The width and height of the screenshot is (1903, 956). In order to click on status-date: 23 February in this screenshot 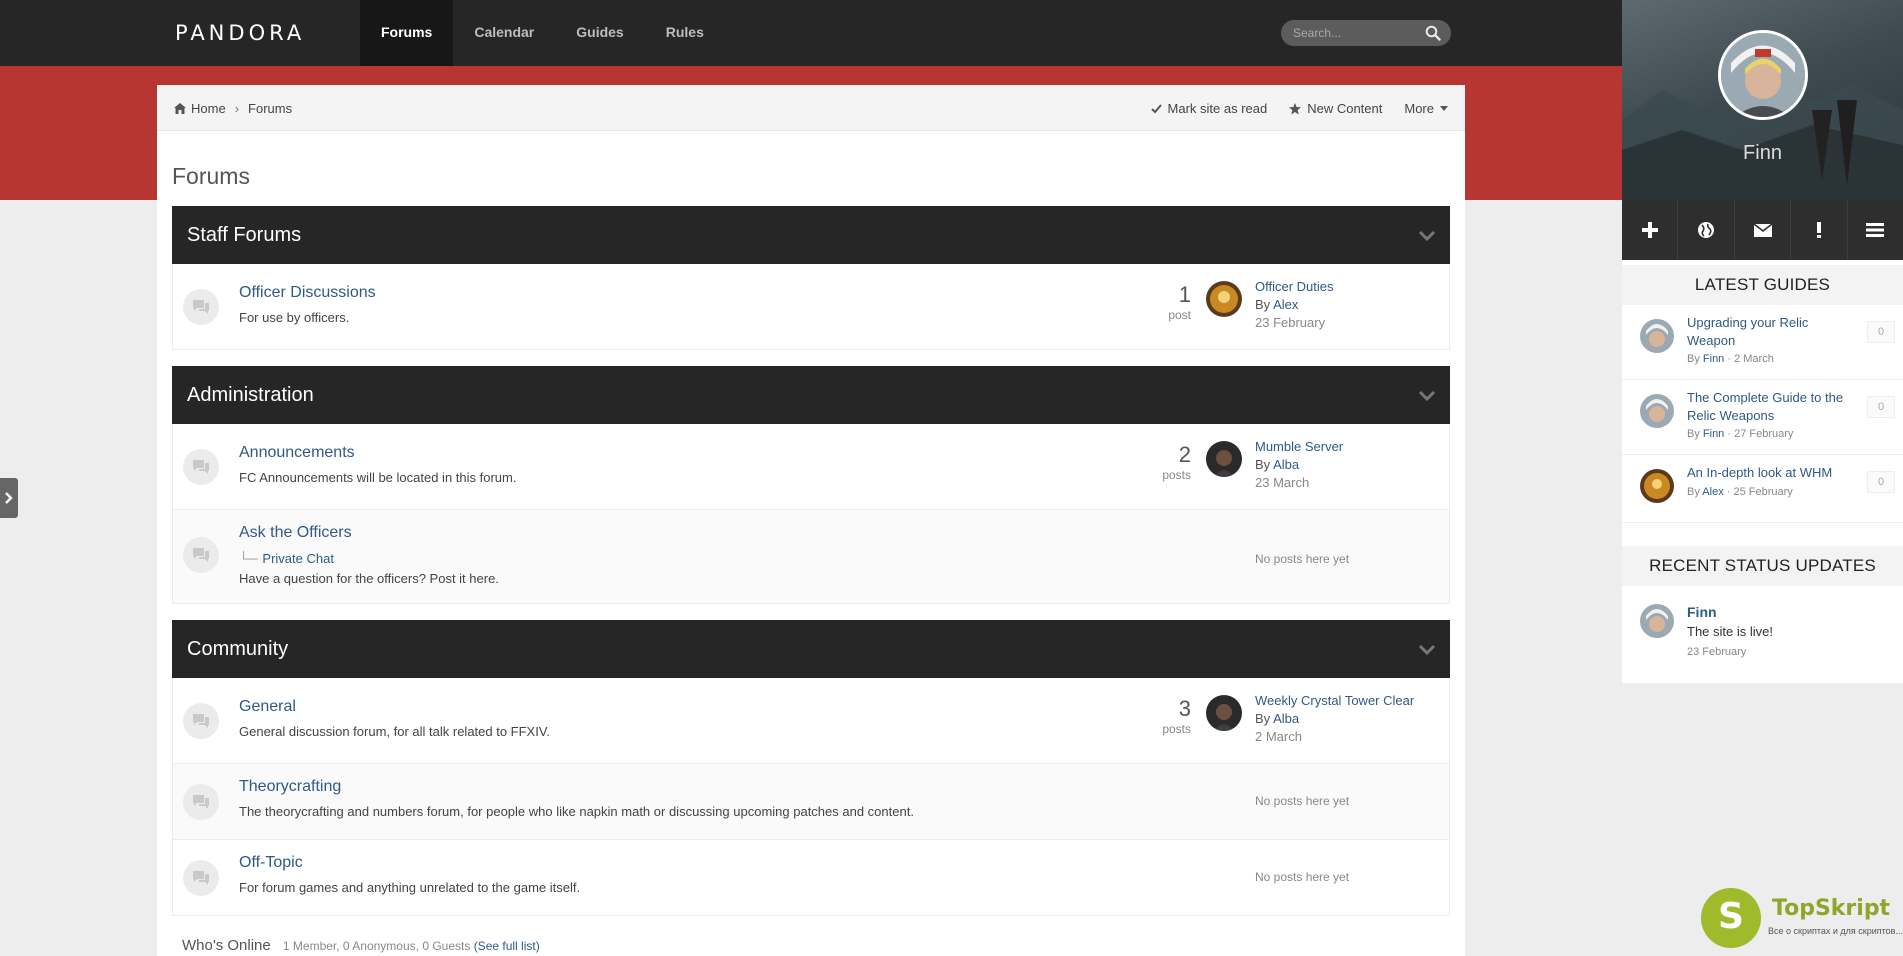, I will do `click(1717, 652)`.